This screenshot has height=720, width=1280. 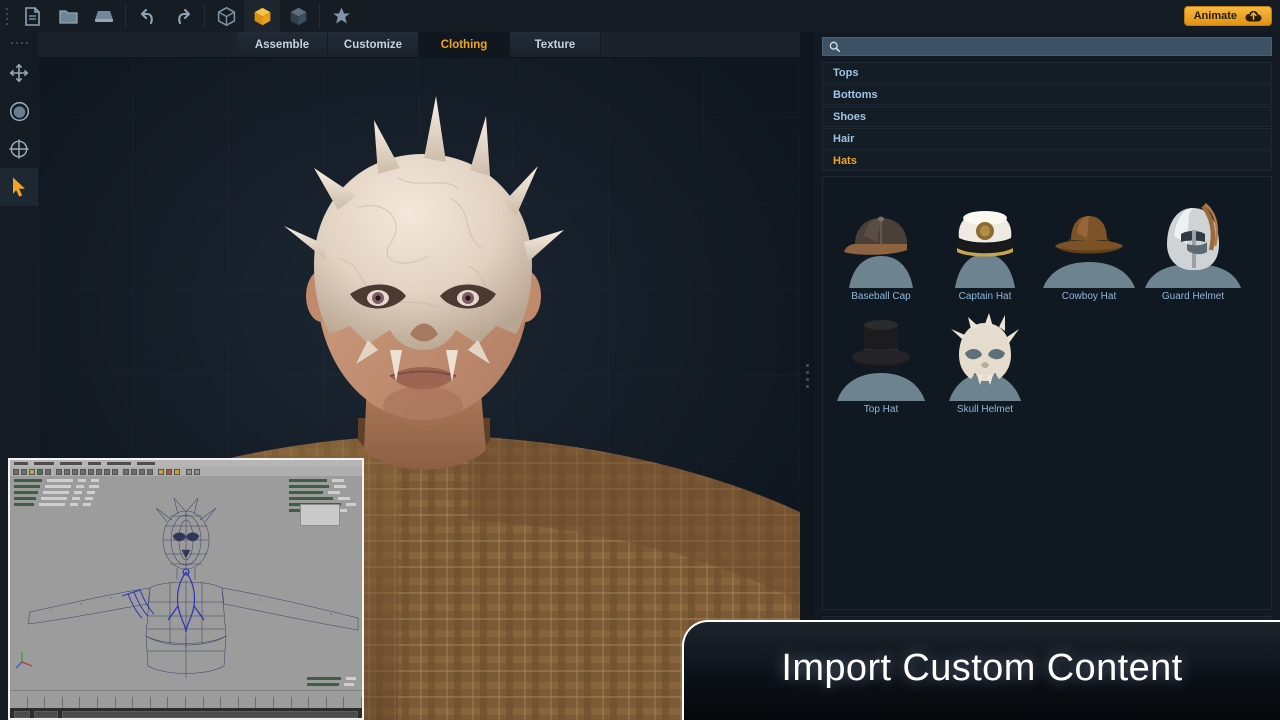 I want to click on skull-helmet-thumb, so click(x=985, y=357).